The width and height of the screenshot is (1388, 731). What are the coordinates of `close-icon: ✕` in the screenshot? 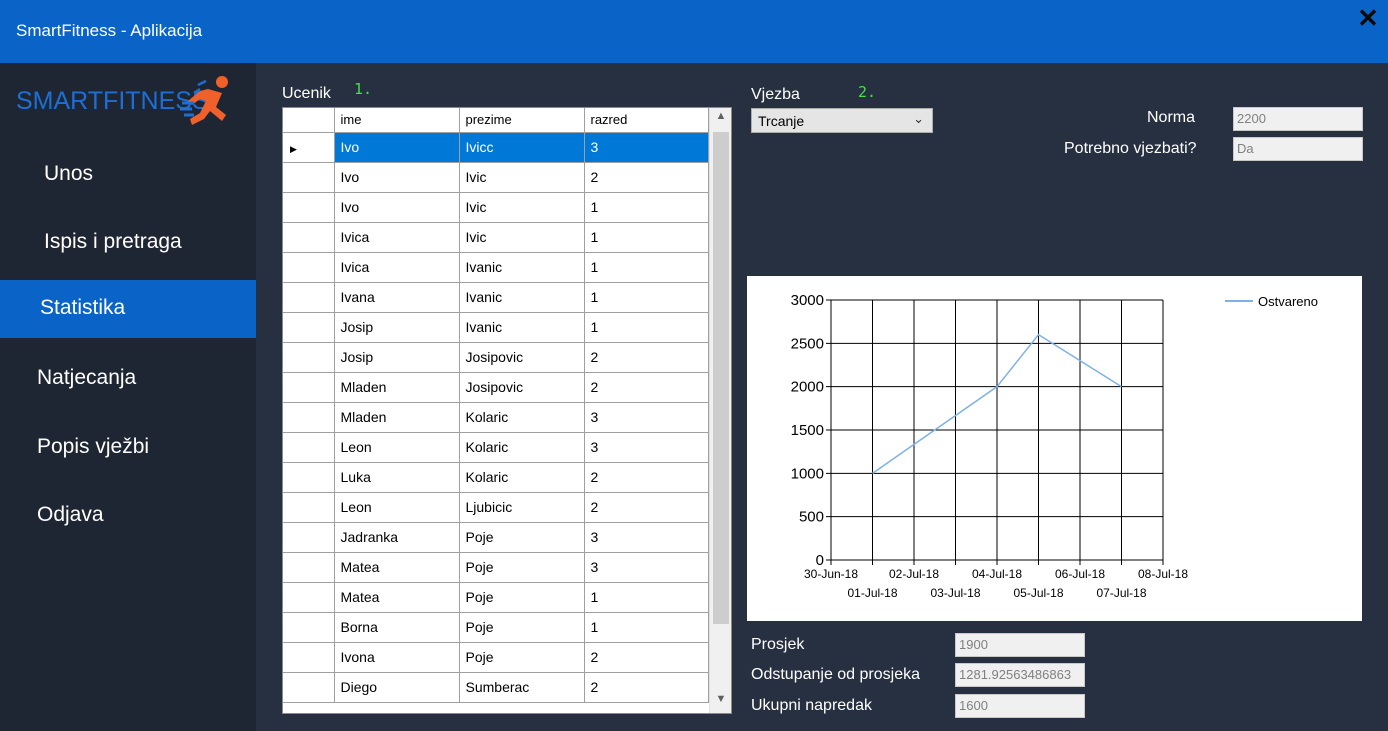 It's located at (1368, 18).